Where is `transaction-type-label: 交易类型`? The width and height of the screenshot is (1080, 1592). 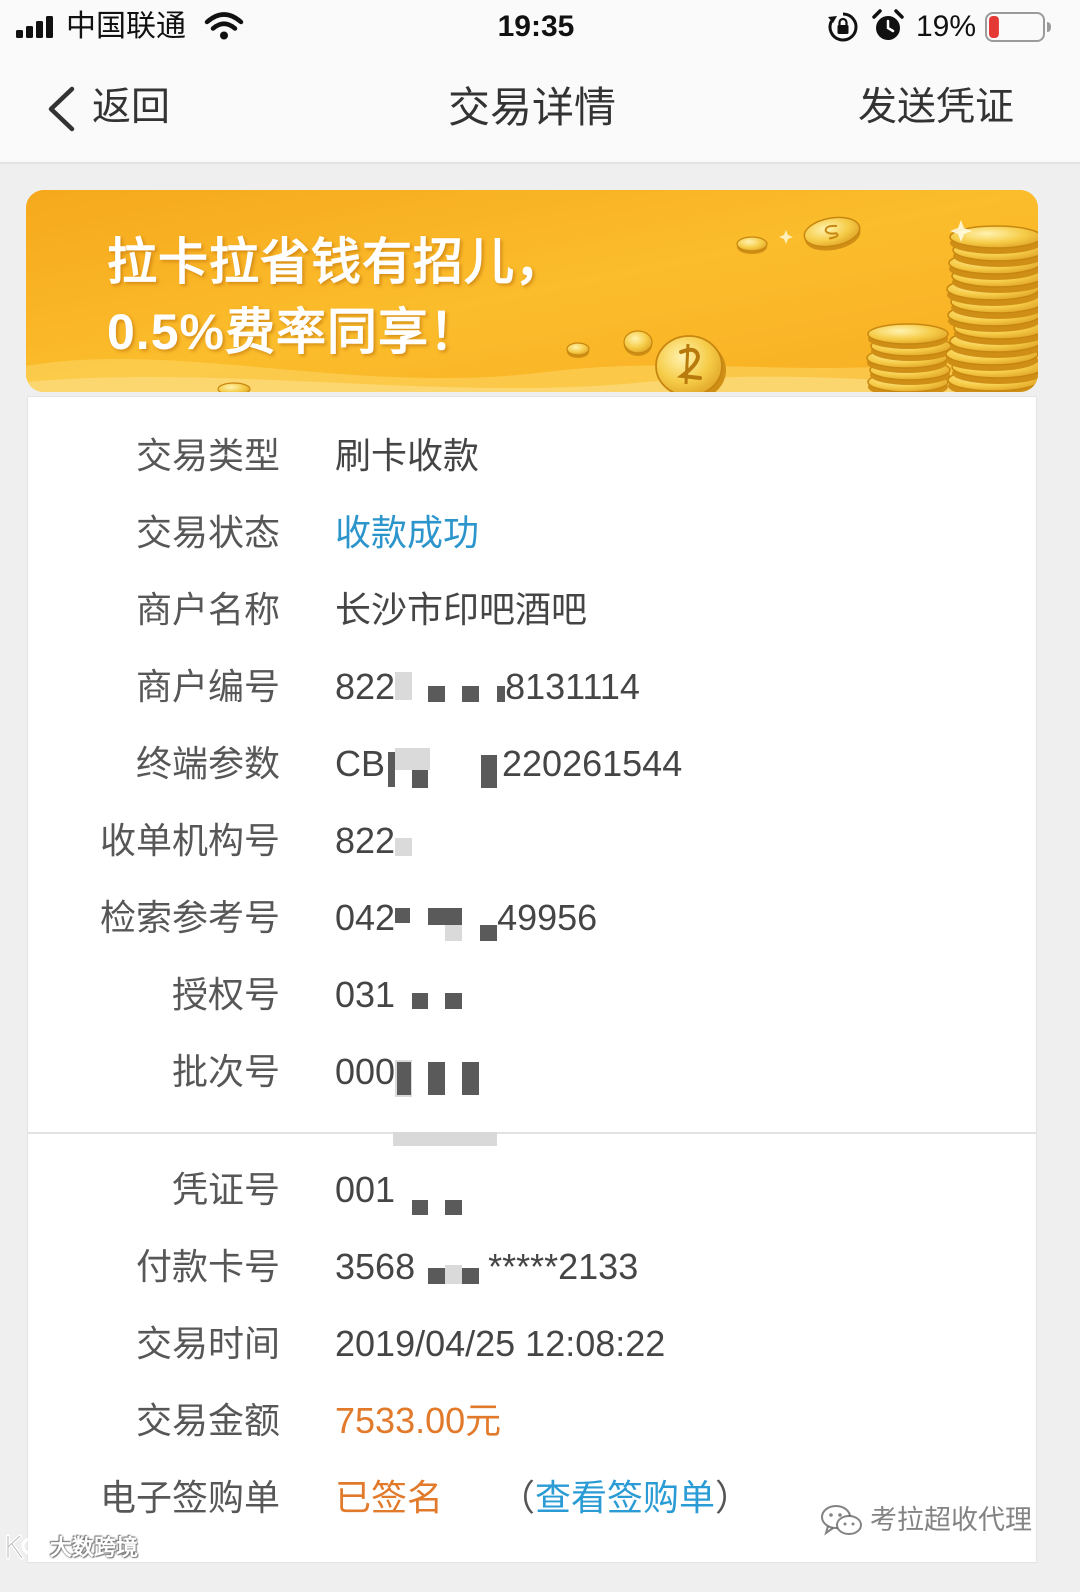
transaction-type-label: 交易类型 is located at coordinates (207, 455).